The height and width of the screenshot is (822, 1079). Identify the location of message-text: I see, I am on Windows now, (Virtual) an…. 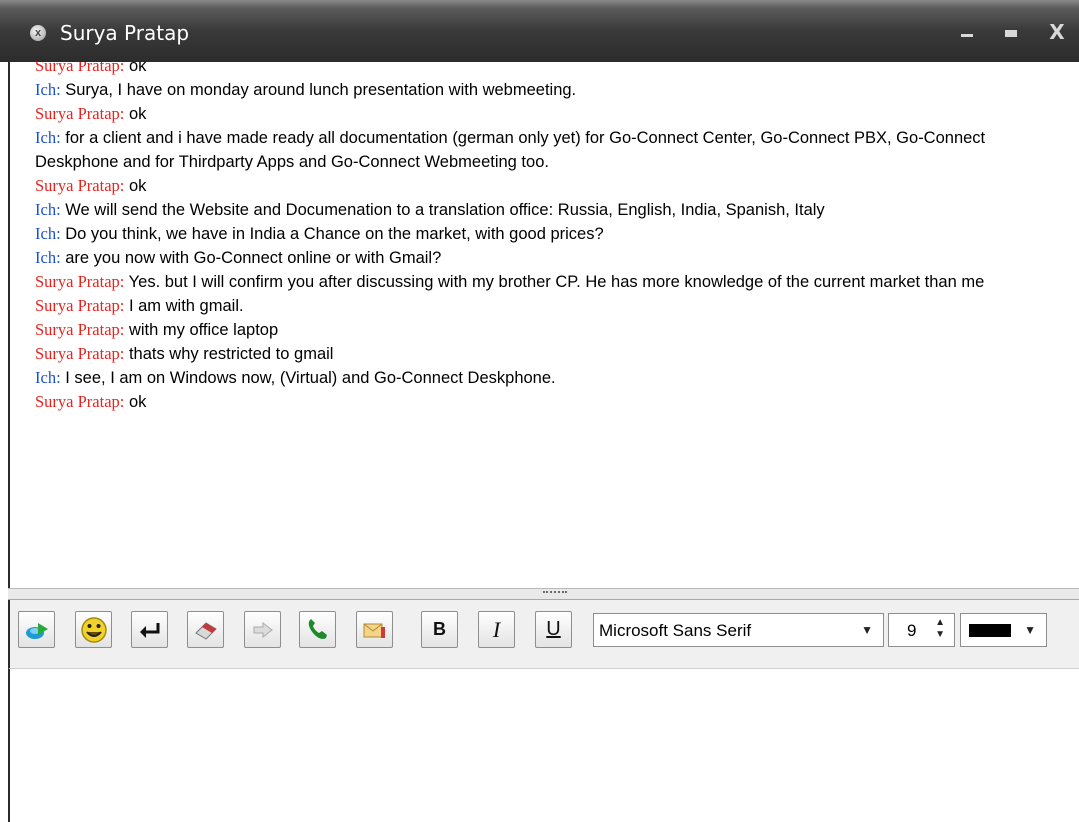
(310, 378).